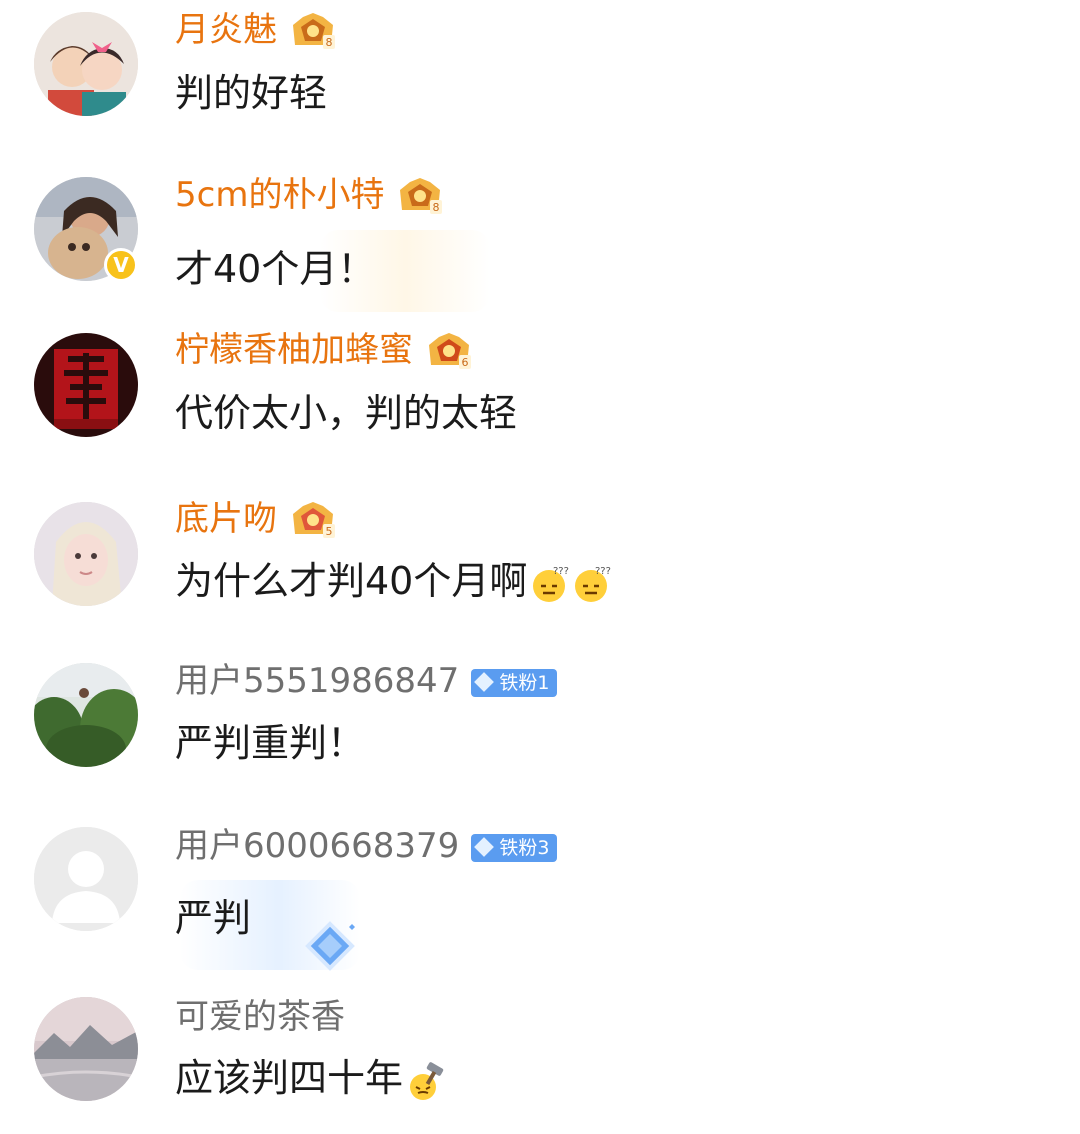  I want to click on iron-fan-badge: 铁粉1, so click(514, 682).